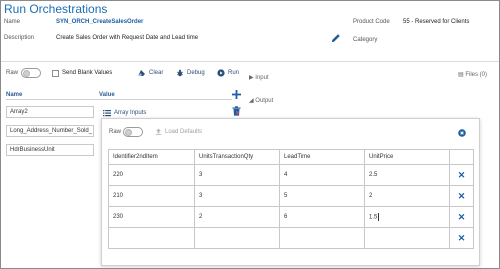 This screenshot has width=500, height=269. I want to click on eraser-icon, so click(141, 73).